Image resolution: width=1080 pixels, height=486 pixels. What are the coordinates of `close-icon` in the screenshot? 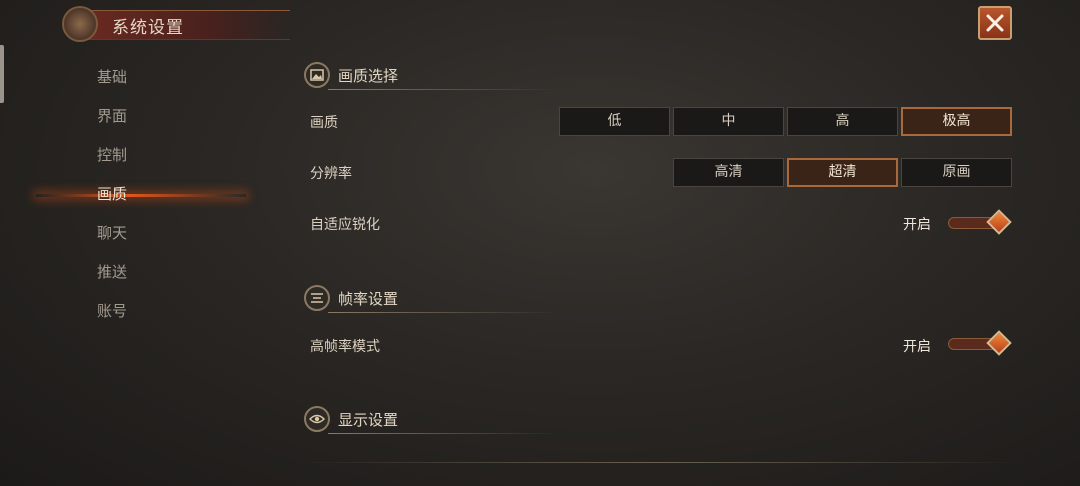 It's located at (995, 23).